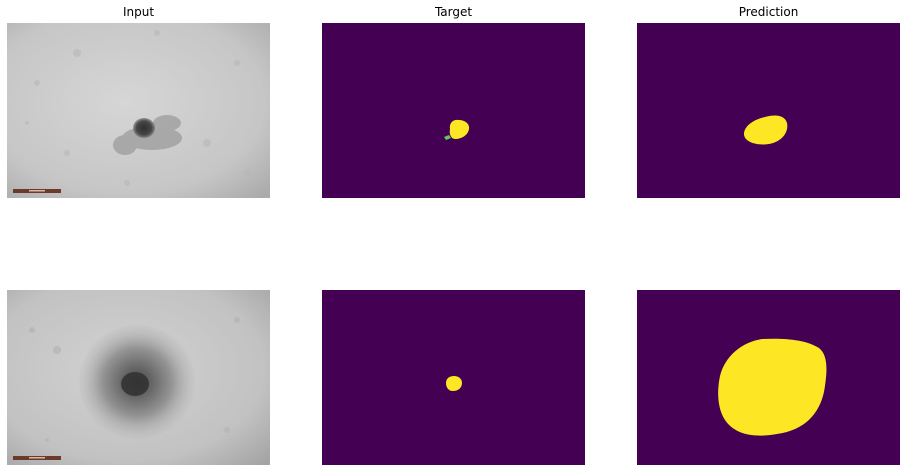 This screenshot has width=907, height=472. Describe the element at coordinates (453, 12) in the screenshot. I see `column-title-target: Target` at that location.